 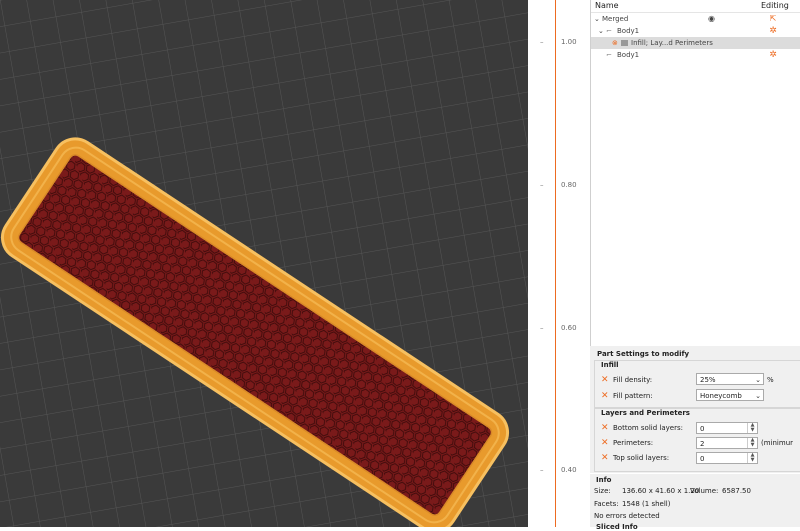 What do you see at coordinates (708, 380) in the screenshot?
I see `fill-density-value: 25%` at bounding box center [708, 380].